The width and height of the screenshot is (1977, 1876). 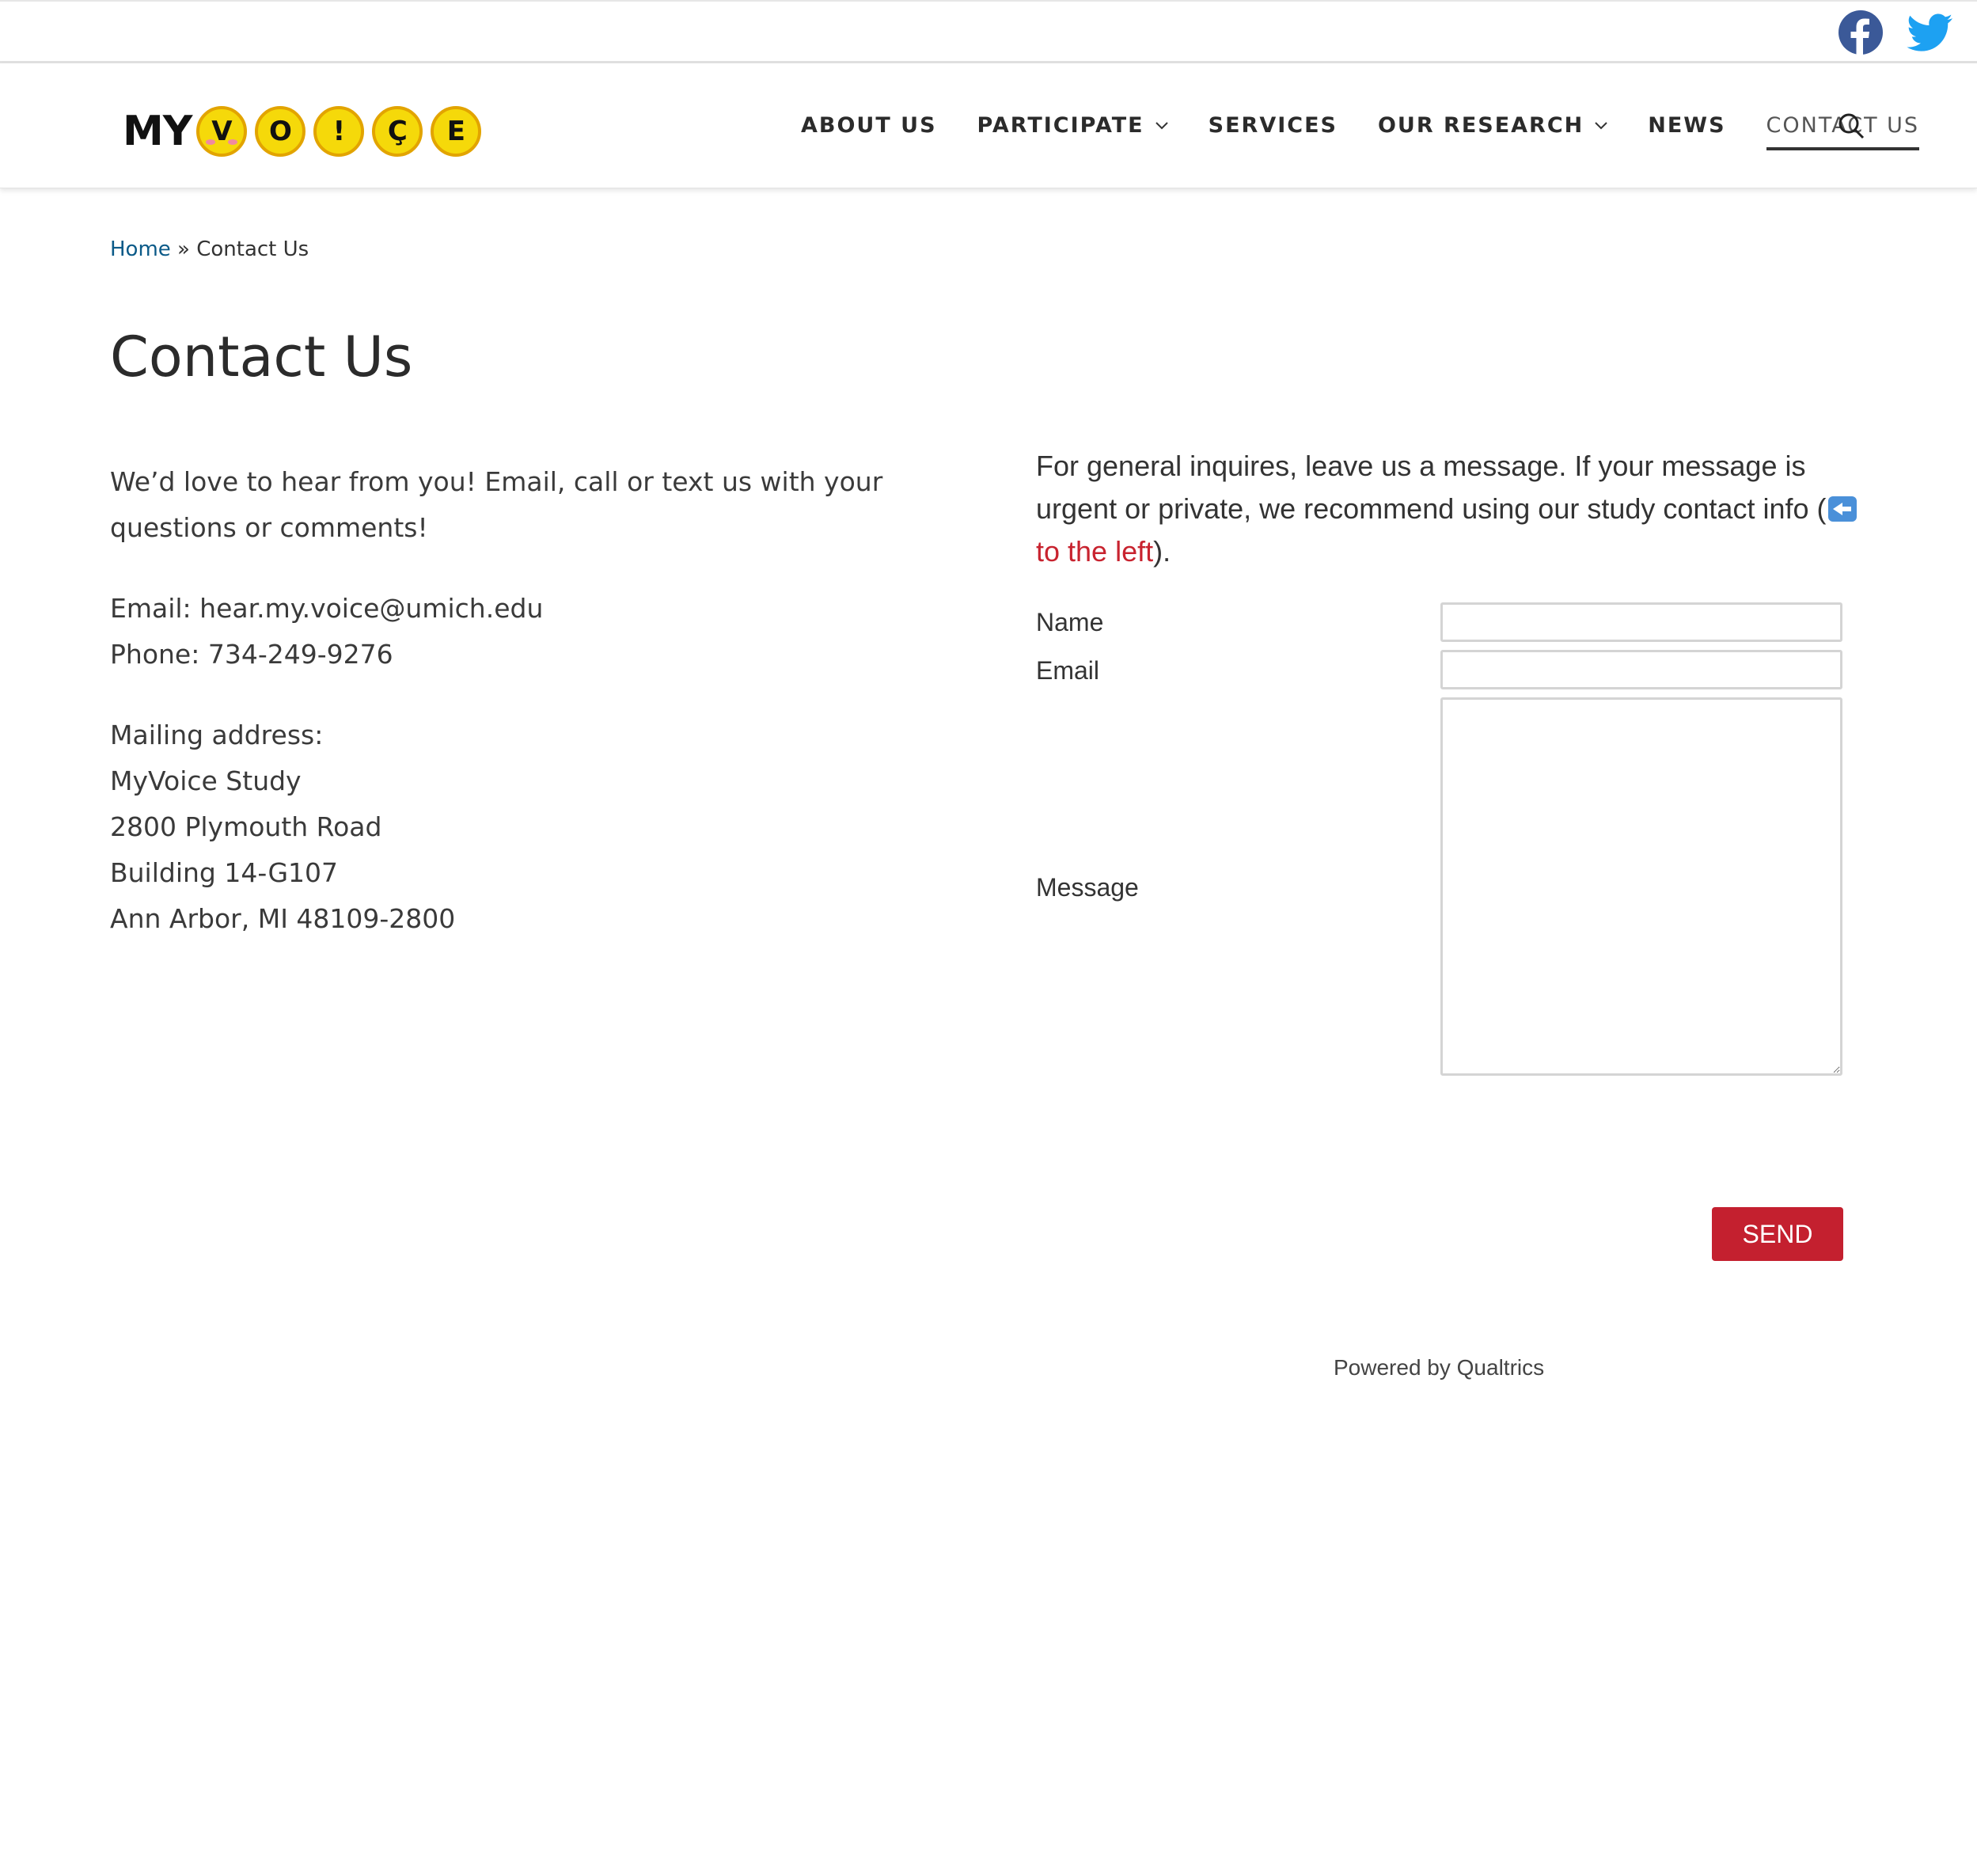 What do you see at coordinates (988, 31) in the screenshot?
I see `social-bar` at bounding box center [988, 31].